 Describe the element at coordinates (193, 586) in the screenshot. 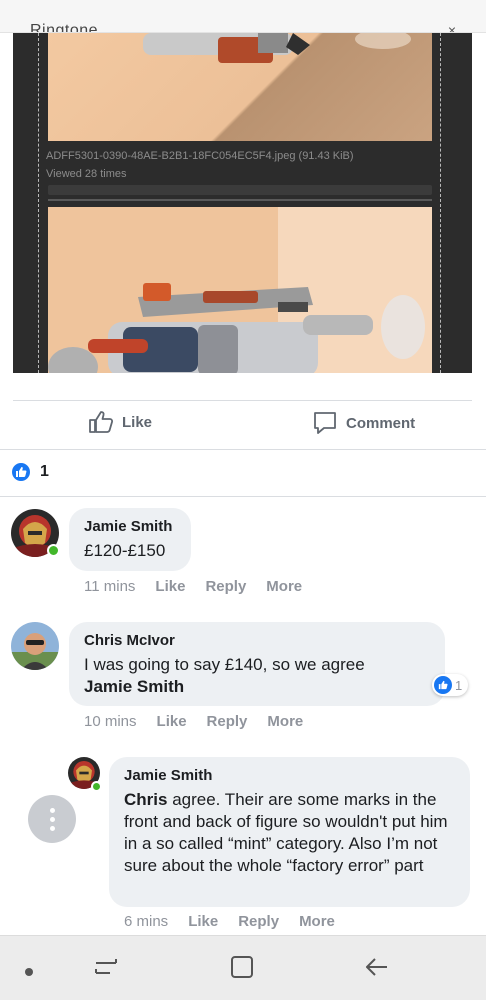

I see `comment-meta: 11 mins Like Reply More` at that location.